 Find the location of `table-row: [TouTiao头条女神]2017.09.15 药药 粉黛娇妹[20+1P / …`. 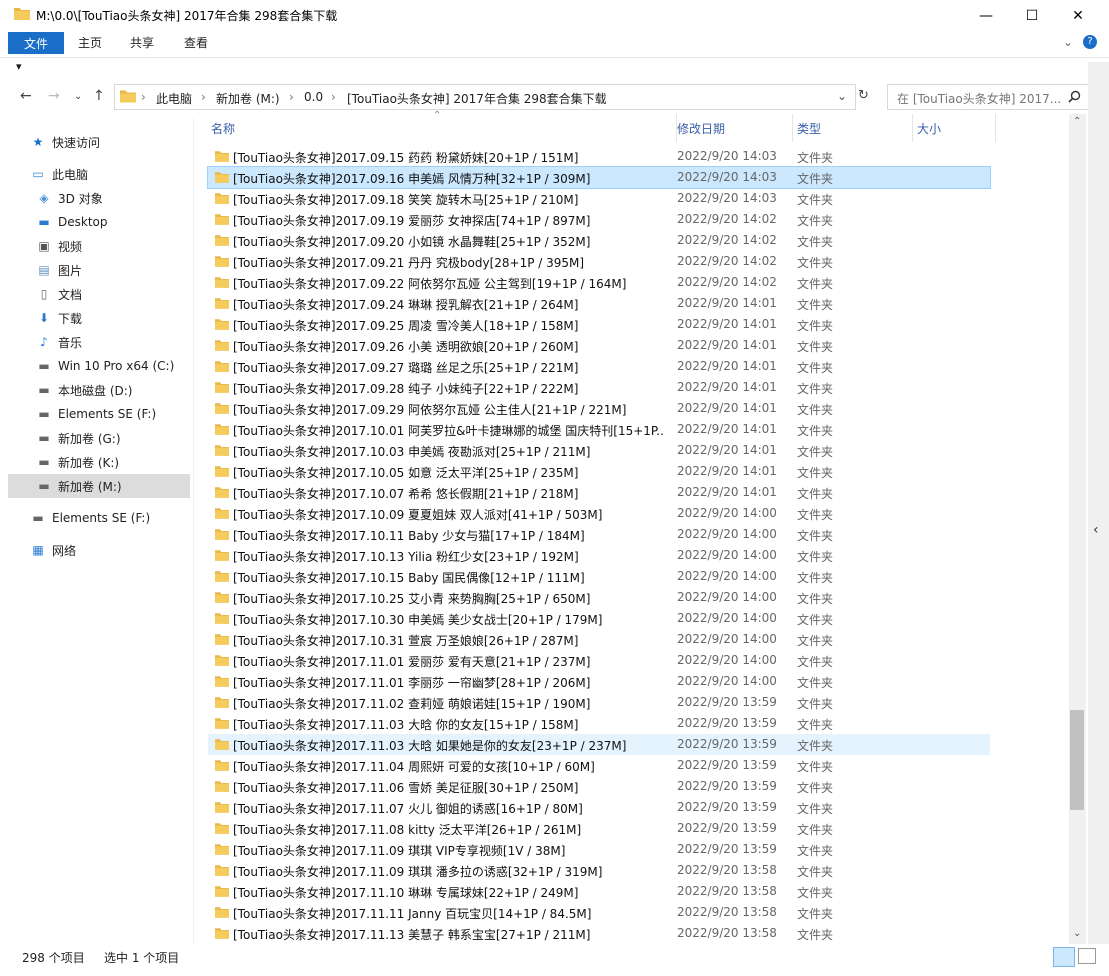

table-row: [TouTiao头条女神]2017.09.15 药药 粉黛娇妹[20+1P / … is located at coordinates (599, 156).